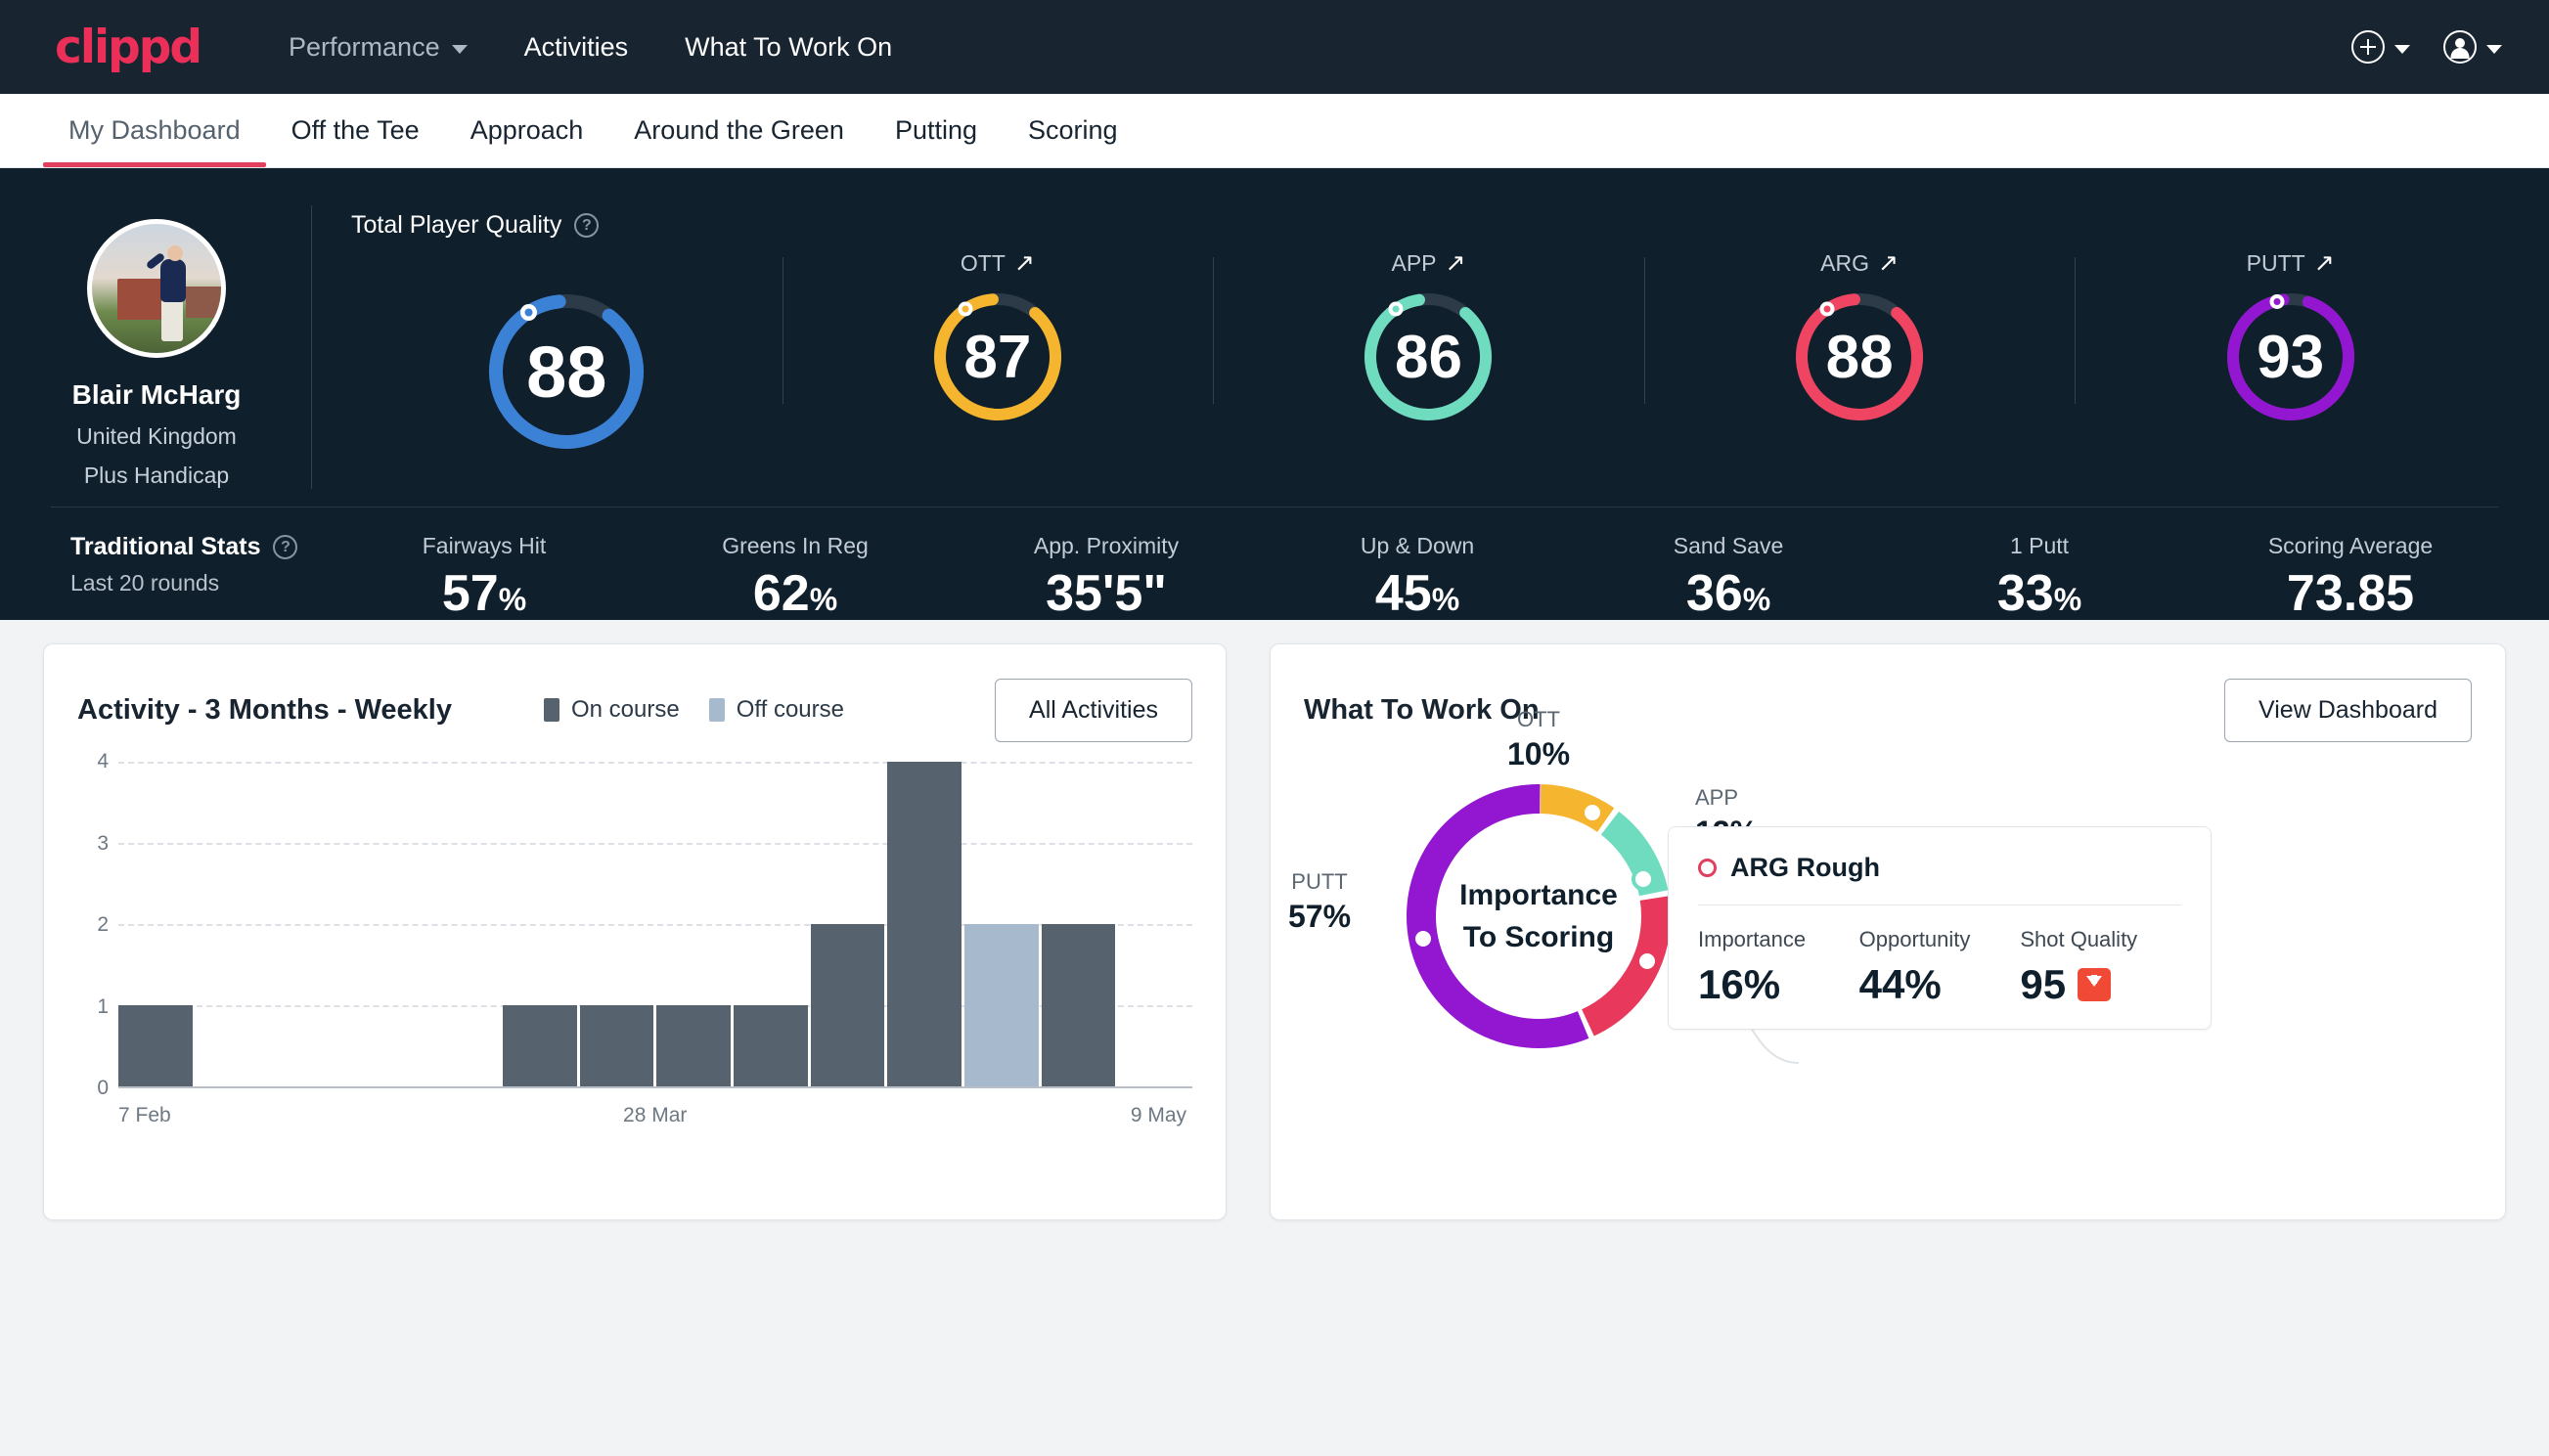 Image resolution: width=2549 pixels, height=1456 pixels. What do you see at coordinates (739, 141) in the screenshot?
I see `tab-around-the-green: Around the Green` at bounding box center [739, 141].